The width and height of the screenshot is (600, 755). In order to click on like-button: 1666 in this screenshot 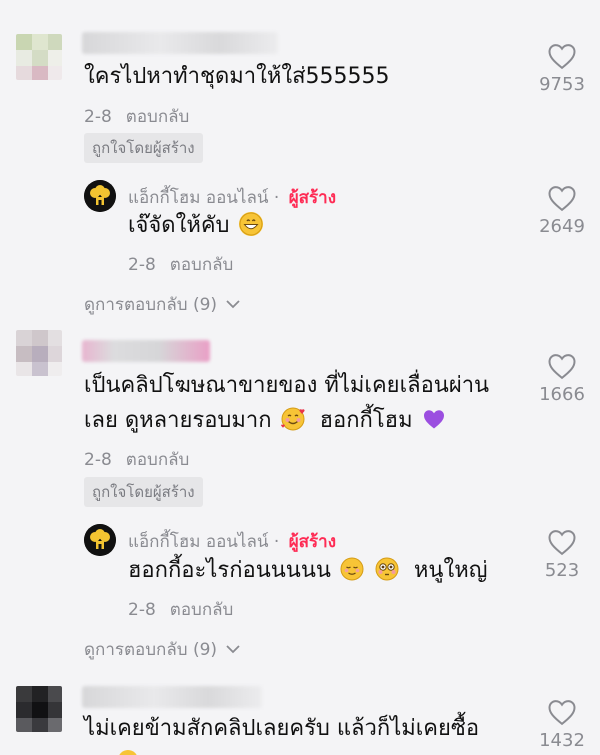, I will do `click(562, 378)`.